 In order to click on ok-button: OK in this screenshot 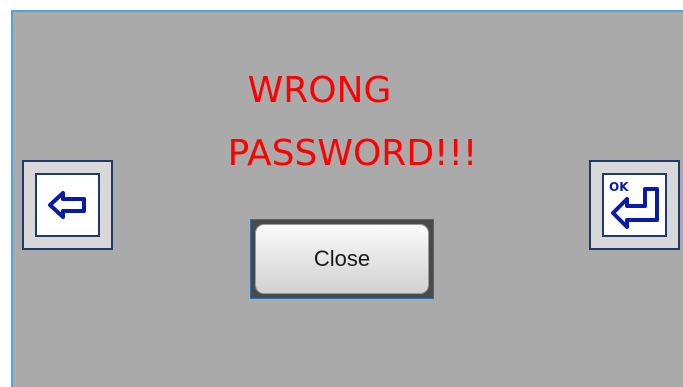, I will do `click(634, 205)`.